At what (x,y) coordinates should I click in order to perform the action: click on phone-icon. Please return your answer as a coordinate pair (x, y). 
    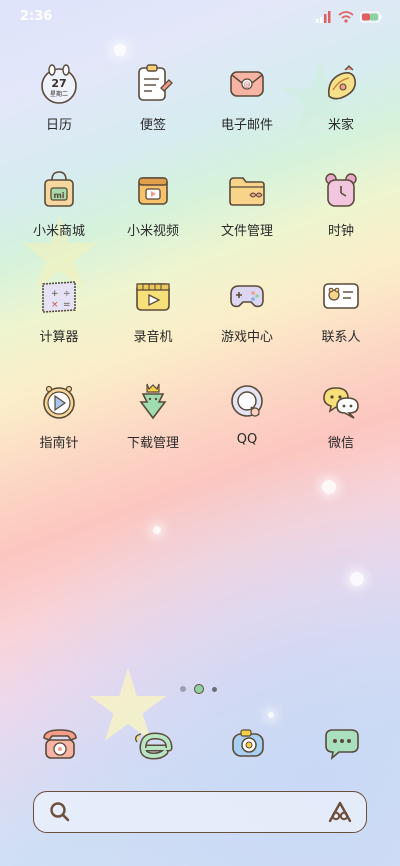
    Looking at the image, I should click on (60, 744).